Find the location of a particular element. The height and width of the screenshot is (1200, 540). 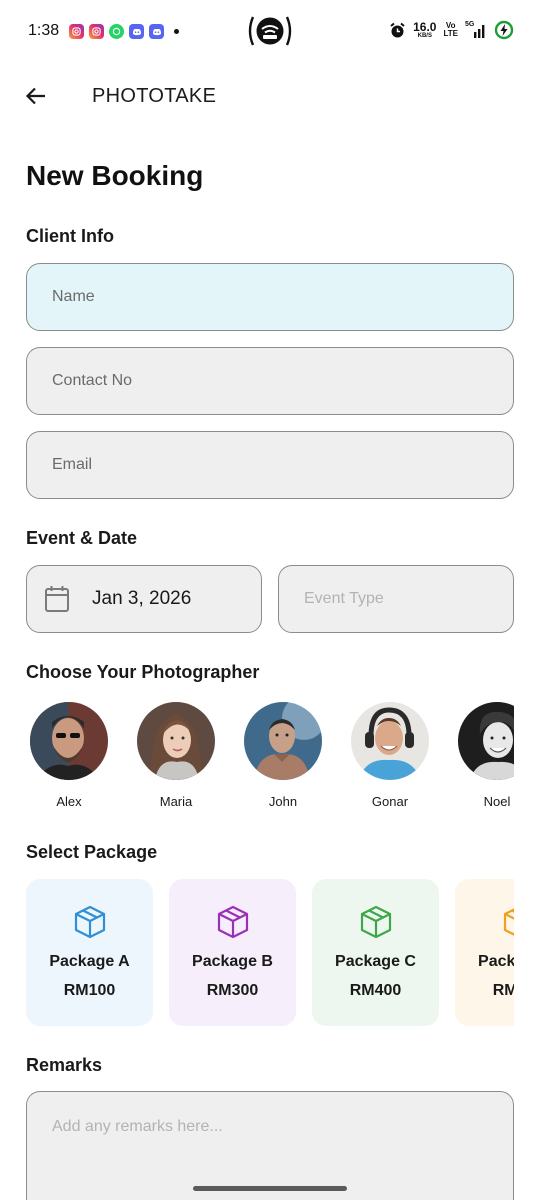

client-info-label: Client Info is located at coordinates (70, 236).